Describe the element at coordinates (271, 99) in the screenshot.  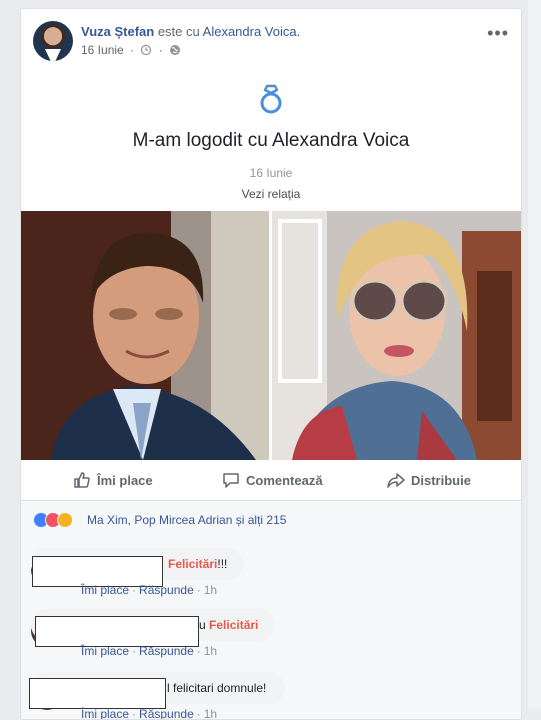
I see `ring-icon` at that location.